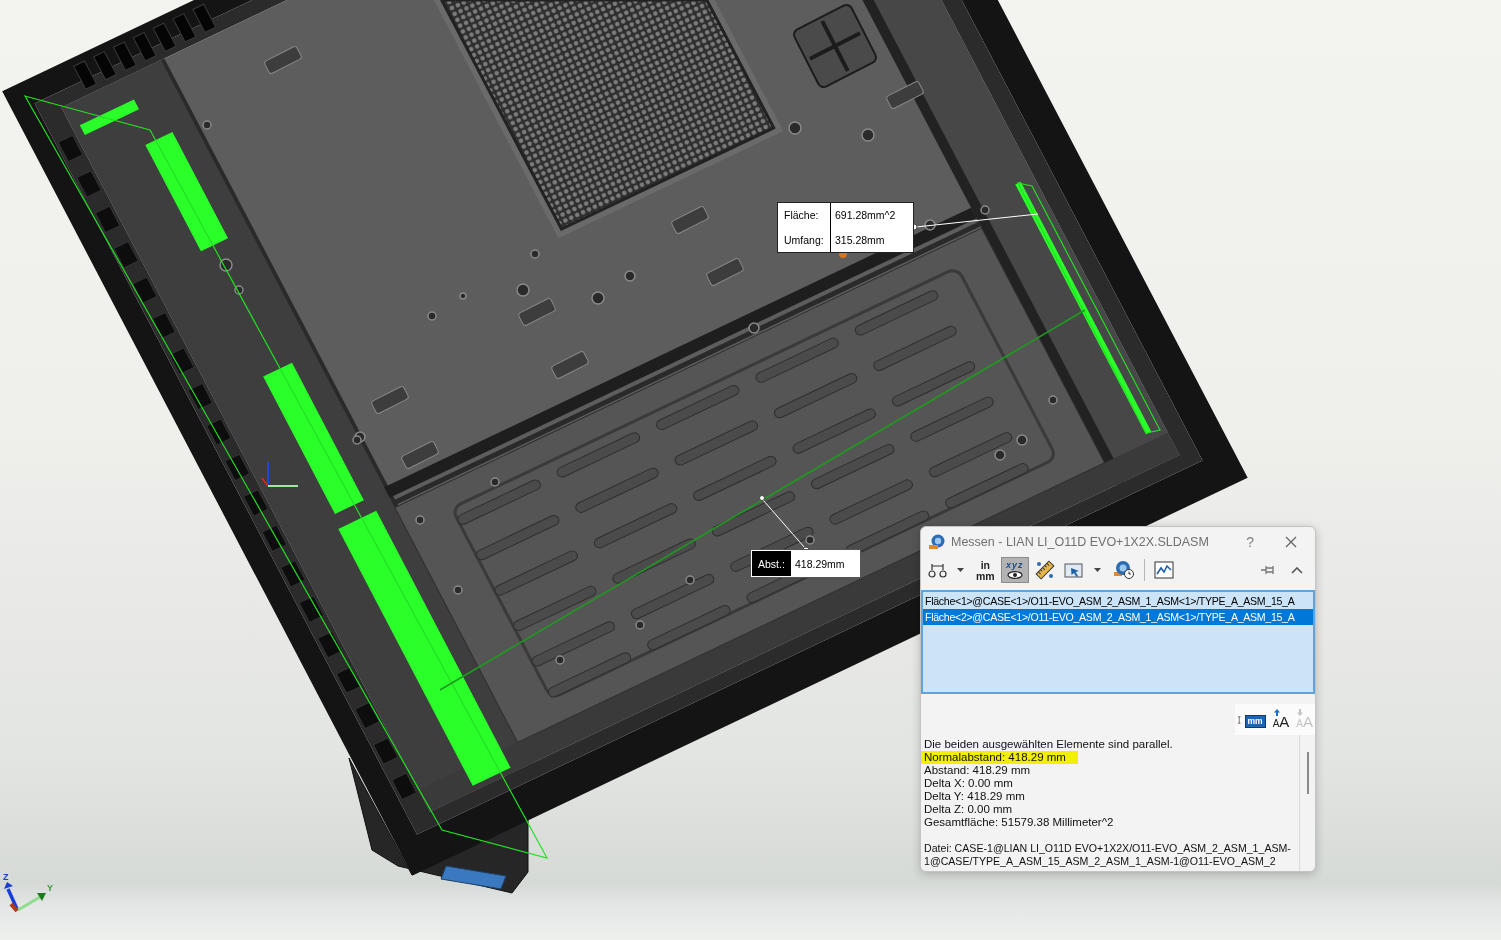 Image resolution: width=1501 pixels, height=940 pixels. I want to click on y-axis-arrow, so click(31, 902).